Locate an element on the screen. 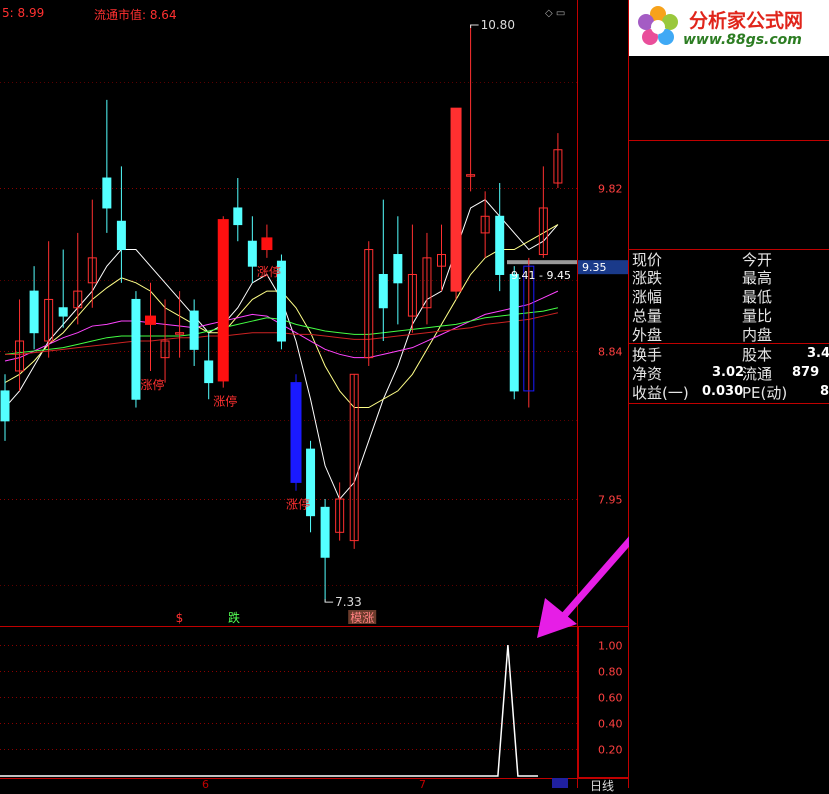  flower-logo-icon is located at coordinates (658, 25).